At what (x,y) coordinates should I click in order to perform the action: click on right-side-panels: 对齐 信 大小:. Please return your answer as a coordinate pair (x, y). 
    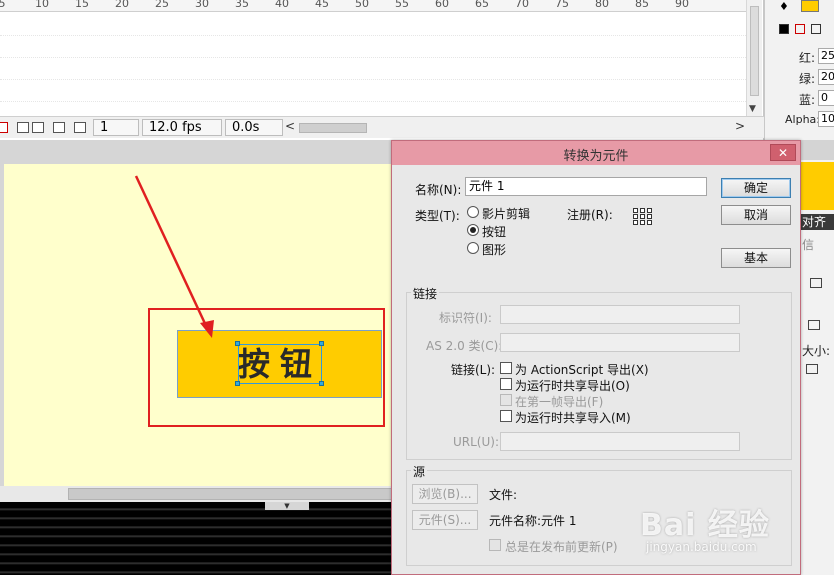
    Looking at the image, I should click on (817, 367).